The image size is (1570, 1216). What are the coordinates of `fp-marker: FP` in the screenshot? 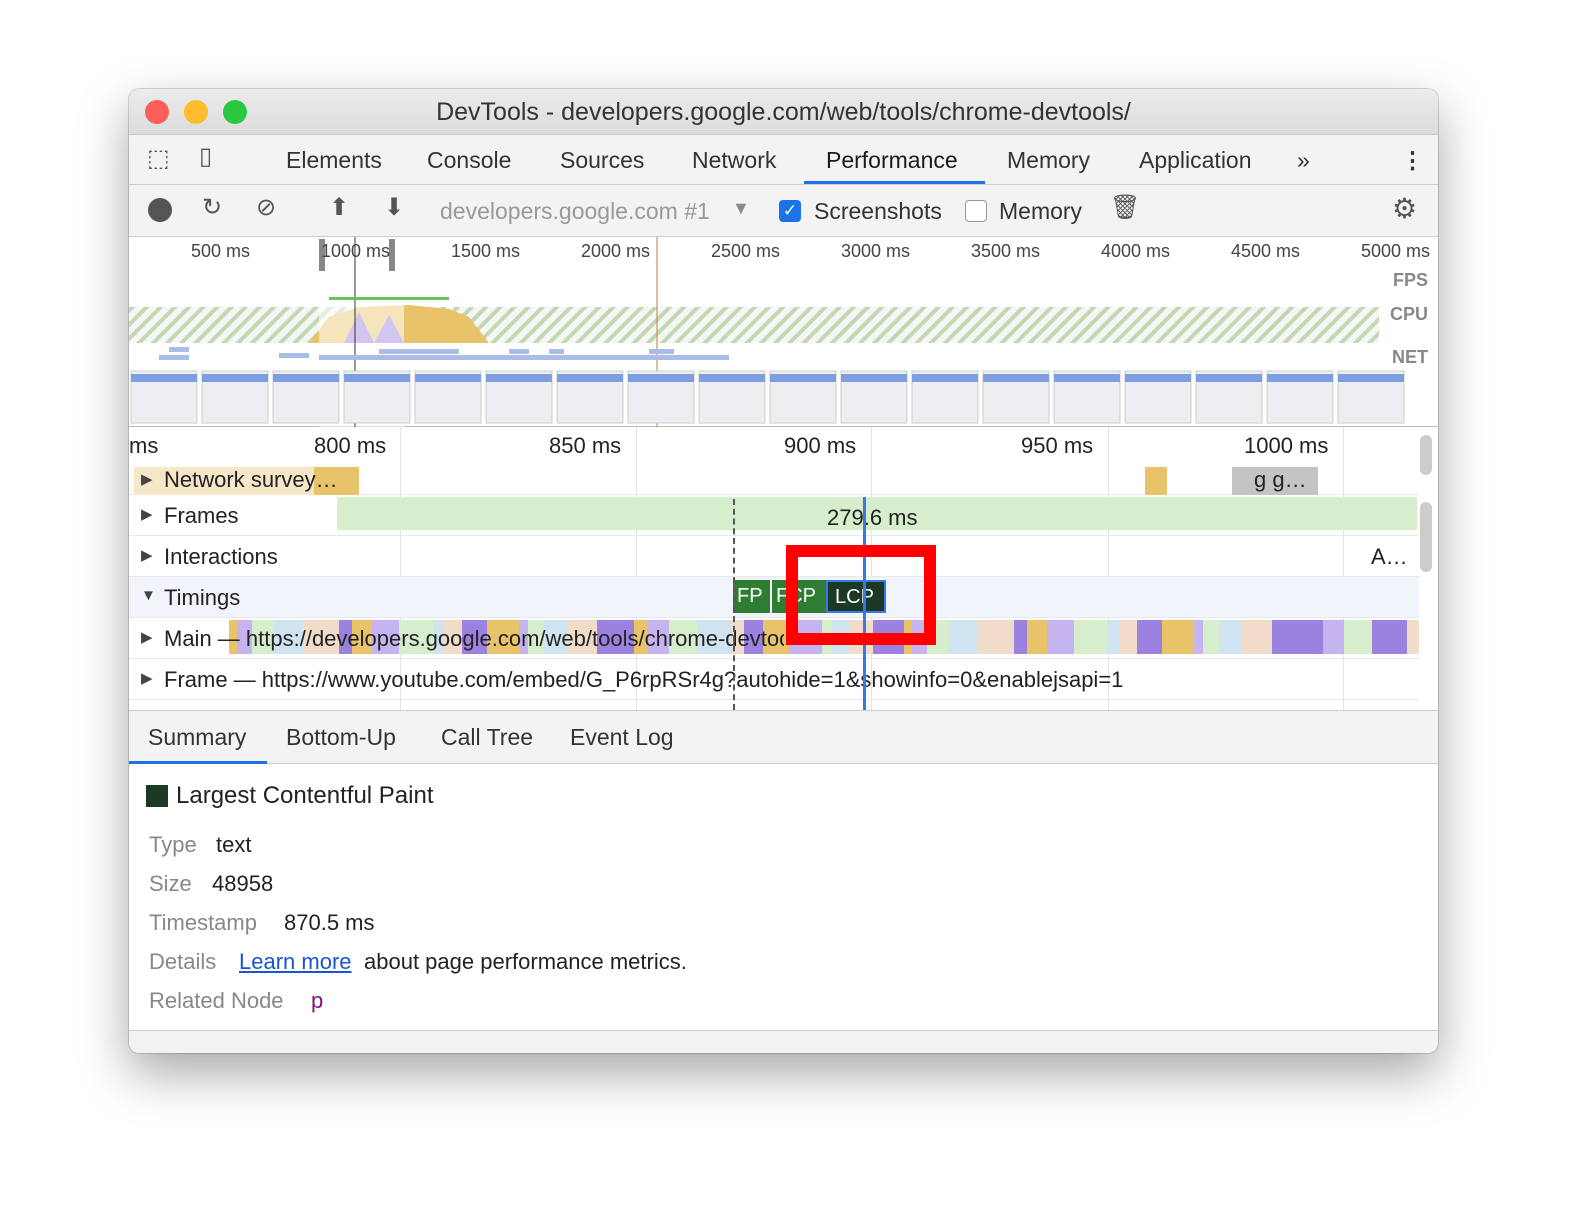 It's located at (751, 596).